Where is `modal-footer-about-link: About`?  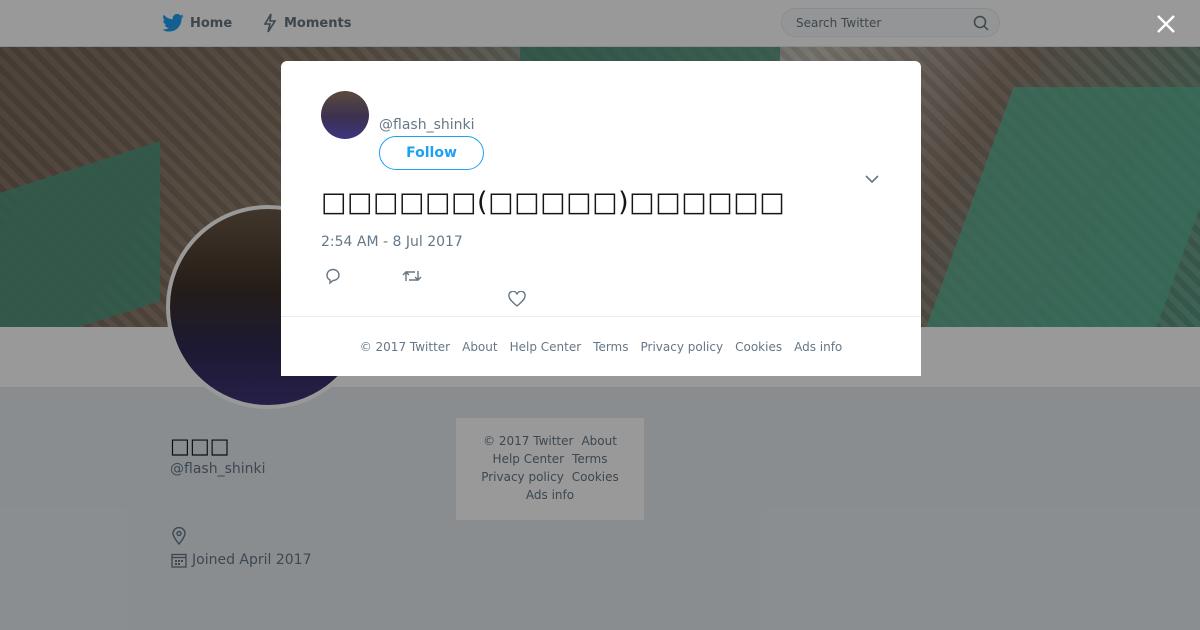
modal-footer-about-link: About is located at coordinates (479, 347).